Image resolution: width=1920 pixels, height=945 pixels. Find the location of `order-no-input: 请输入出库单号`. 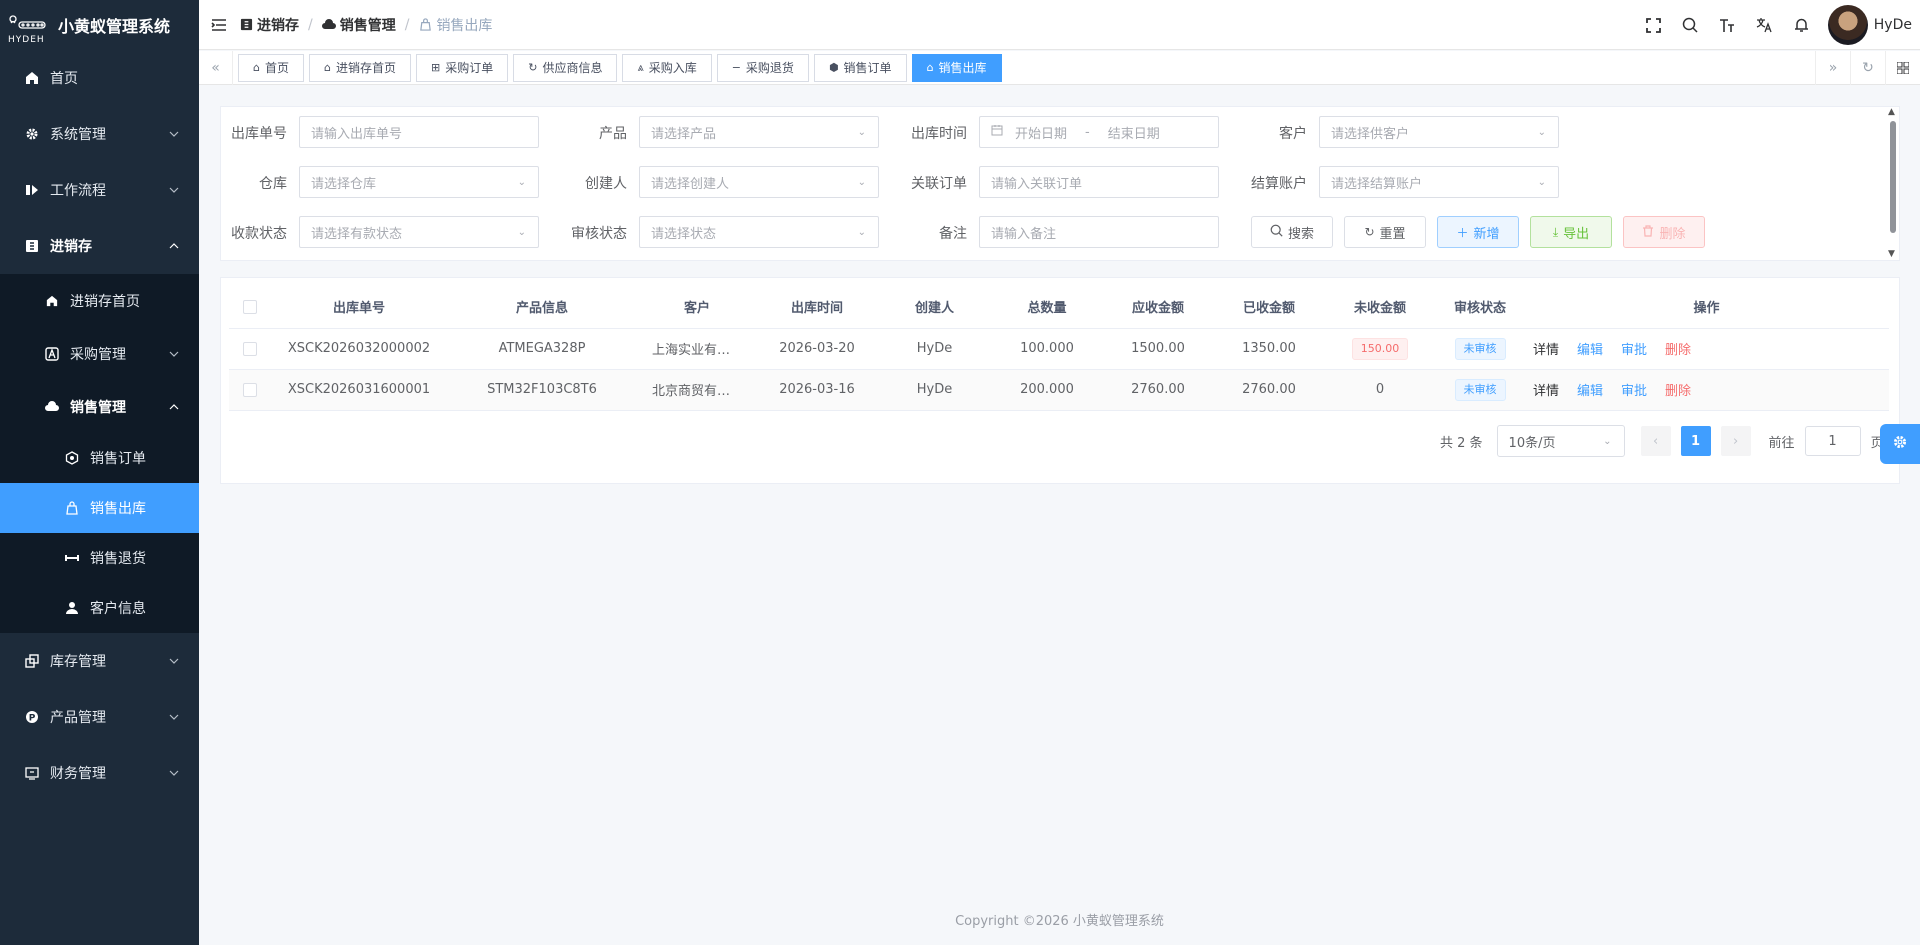

order-no-input: 请输入出库单号 is located at coordinates (419, 132).